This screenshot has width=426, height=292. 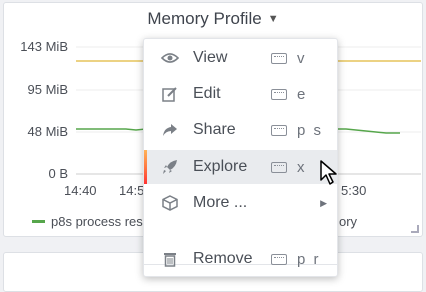 I want to click on menu-item-label: Share, so click(x=214, y=129).